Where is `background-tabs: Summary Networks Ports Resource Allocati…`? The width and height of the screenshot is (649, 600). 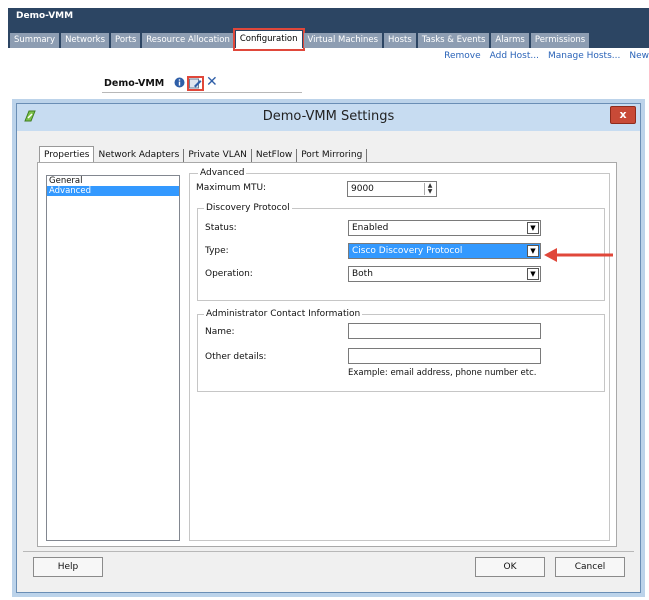 background-tabs: Summary Networks Ports Resource Allocati… is located at coordinates (300, 39).